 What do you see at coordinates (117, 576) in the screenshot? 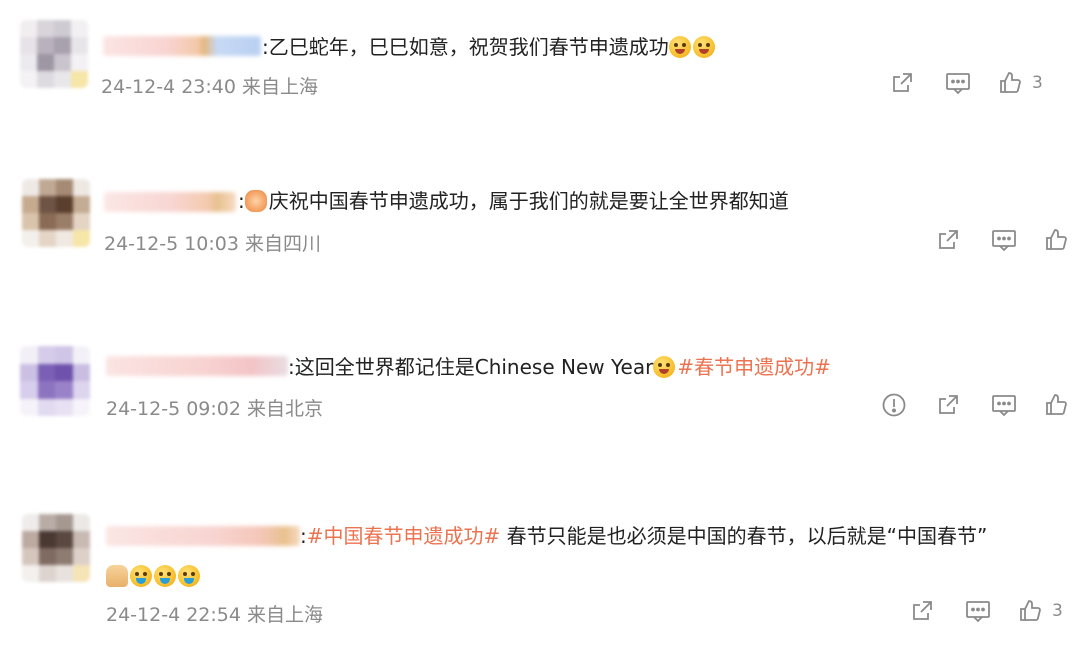
I see `thumbs-up-emoji` at bounding box center [117, 576].